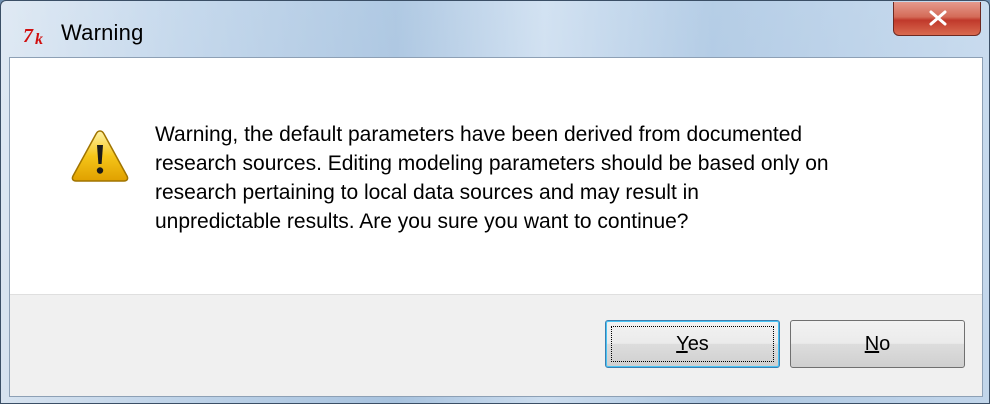 The width and height of the screenshot is (990, 404). I want to click on svg-text: k, so click(39, 39).